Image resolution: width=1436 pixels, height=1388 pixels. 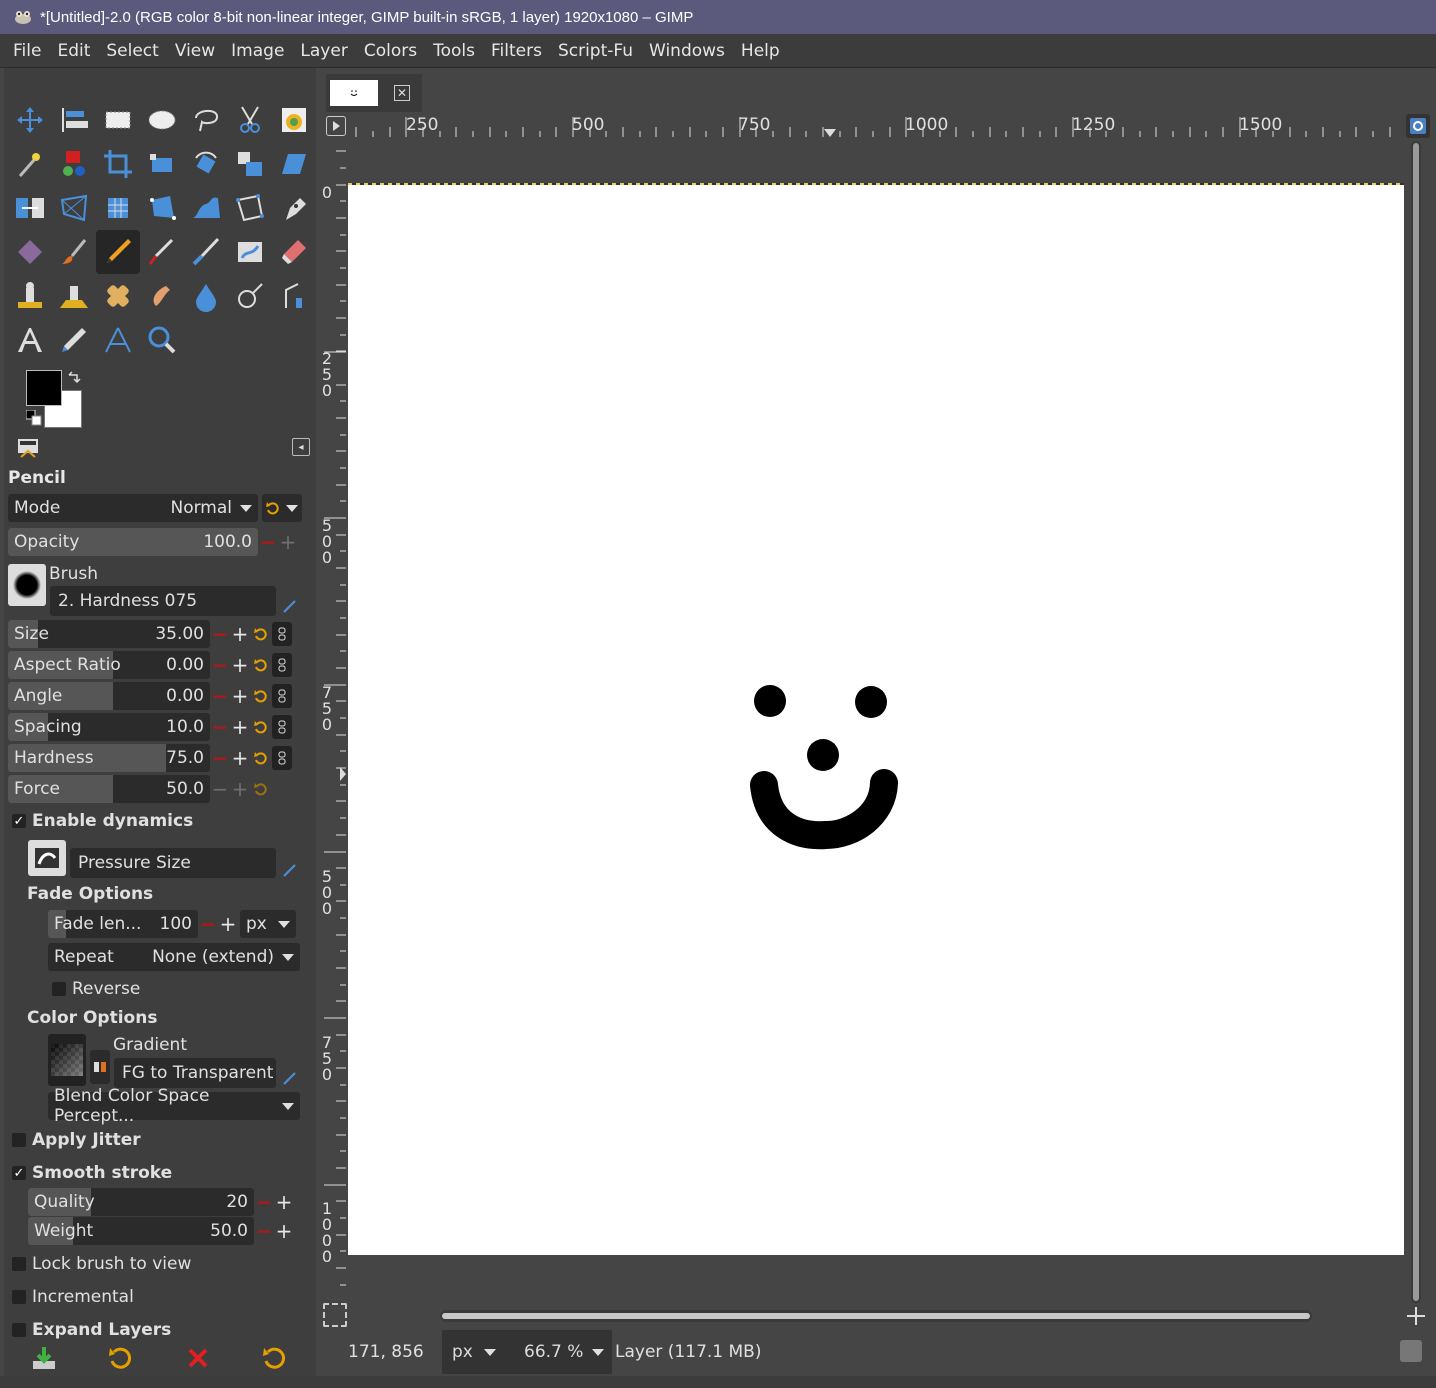 I want to click on rotate-tool, so click(x=206, y=164).